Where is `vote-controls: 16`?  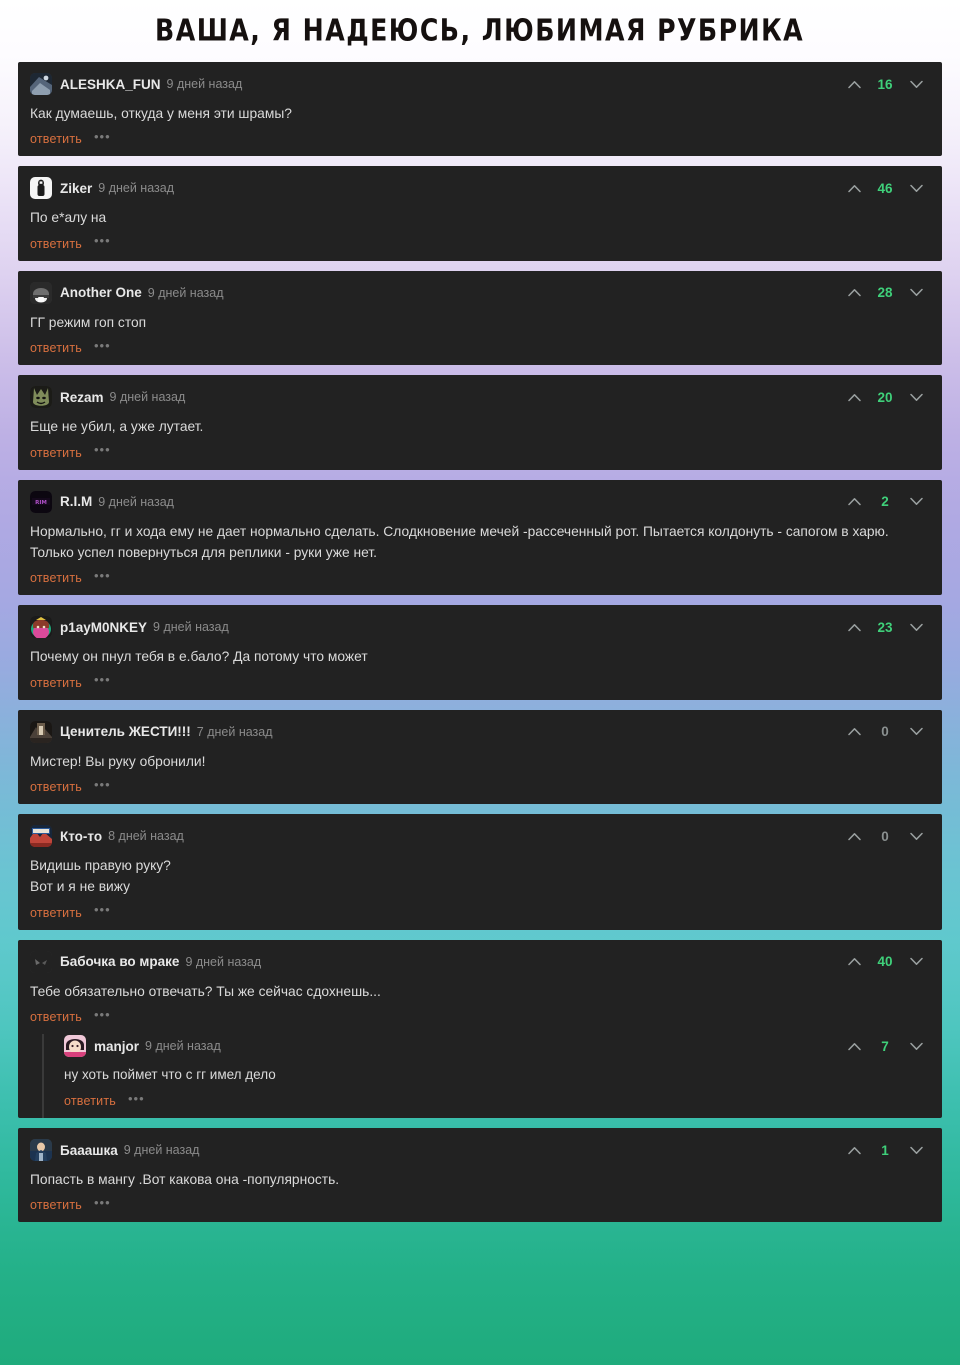
vote-controls: 16 is located at coordinates (885, 84).